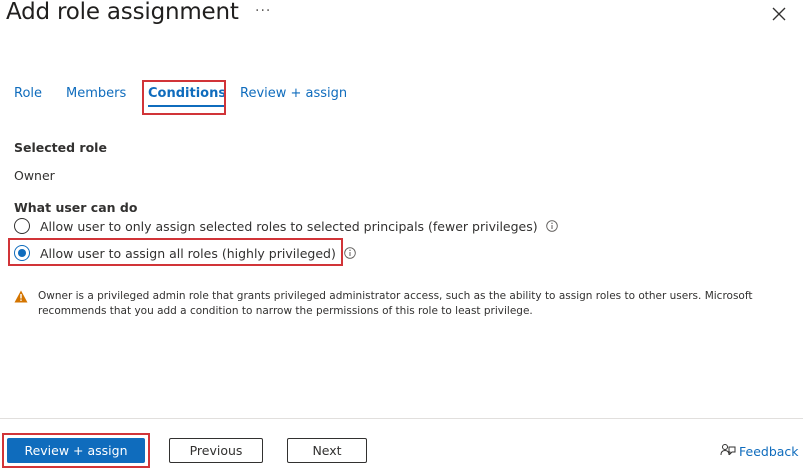 The image size is (803, 472). I want to click on footer-divider, so click(401, 418).